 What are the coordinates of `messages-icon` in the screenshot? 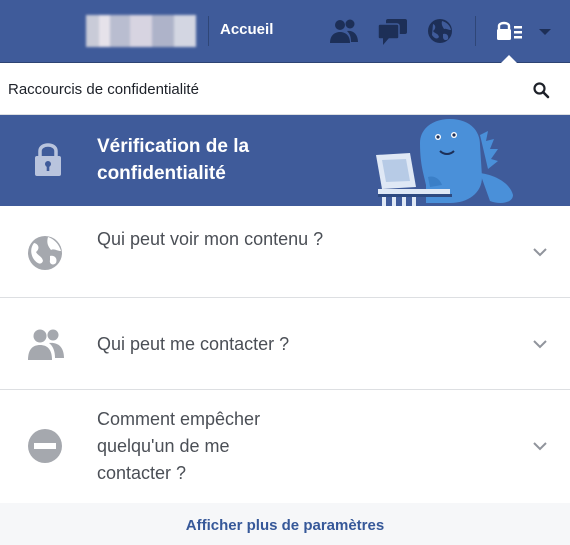 It's located at (393, 31).